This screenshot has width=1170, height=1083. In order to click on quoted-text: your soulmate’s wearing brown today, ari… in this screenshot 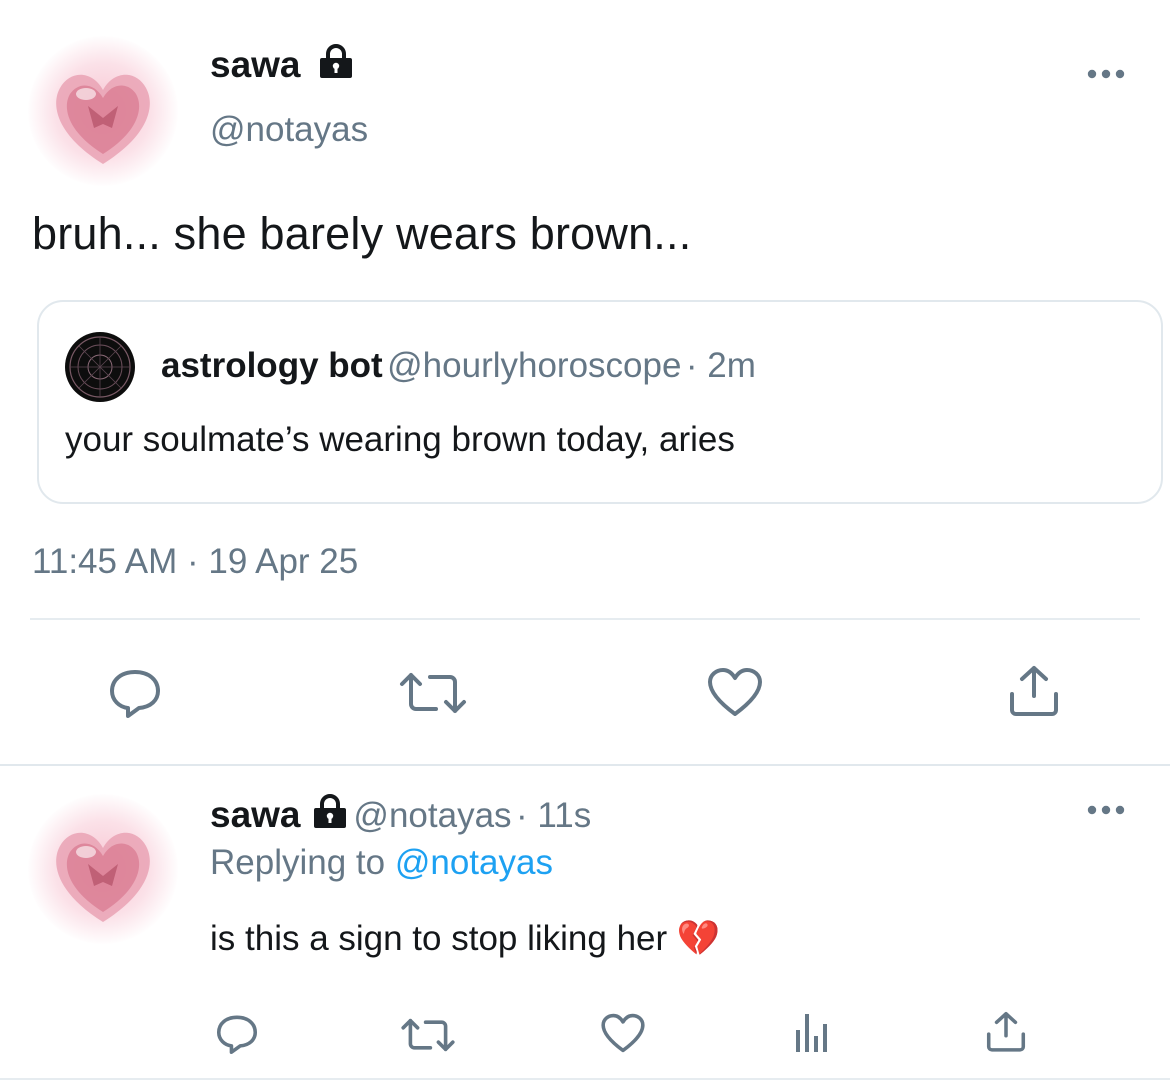, I will do `click(400, 439)`.